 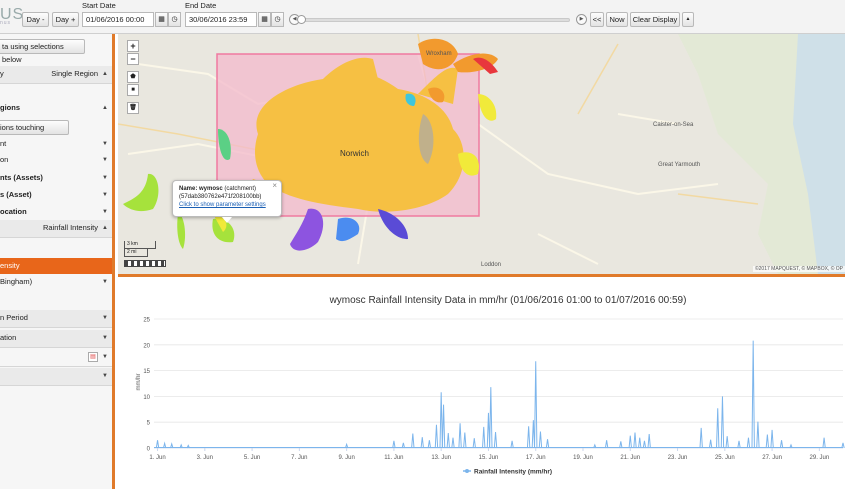 What do you see at coordinates (597, 19) in the screenshot?
I see `rewind-button: <<` at bounding box center [597, 19].